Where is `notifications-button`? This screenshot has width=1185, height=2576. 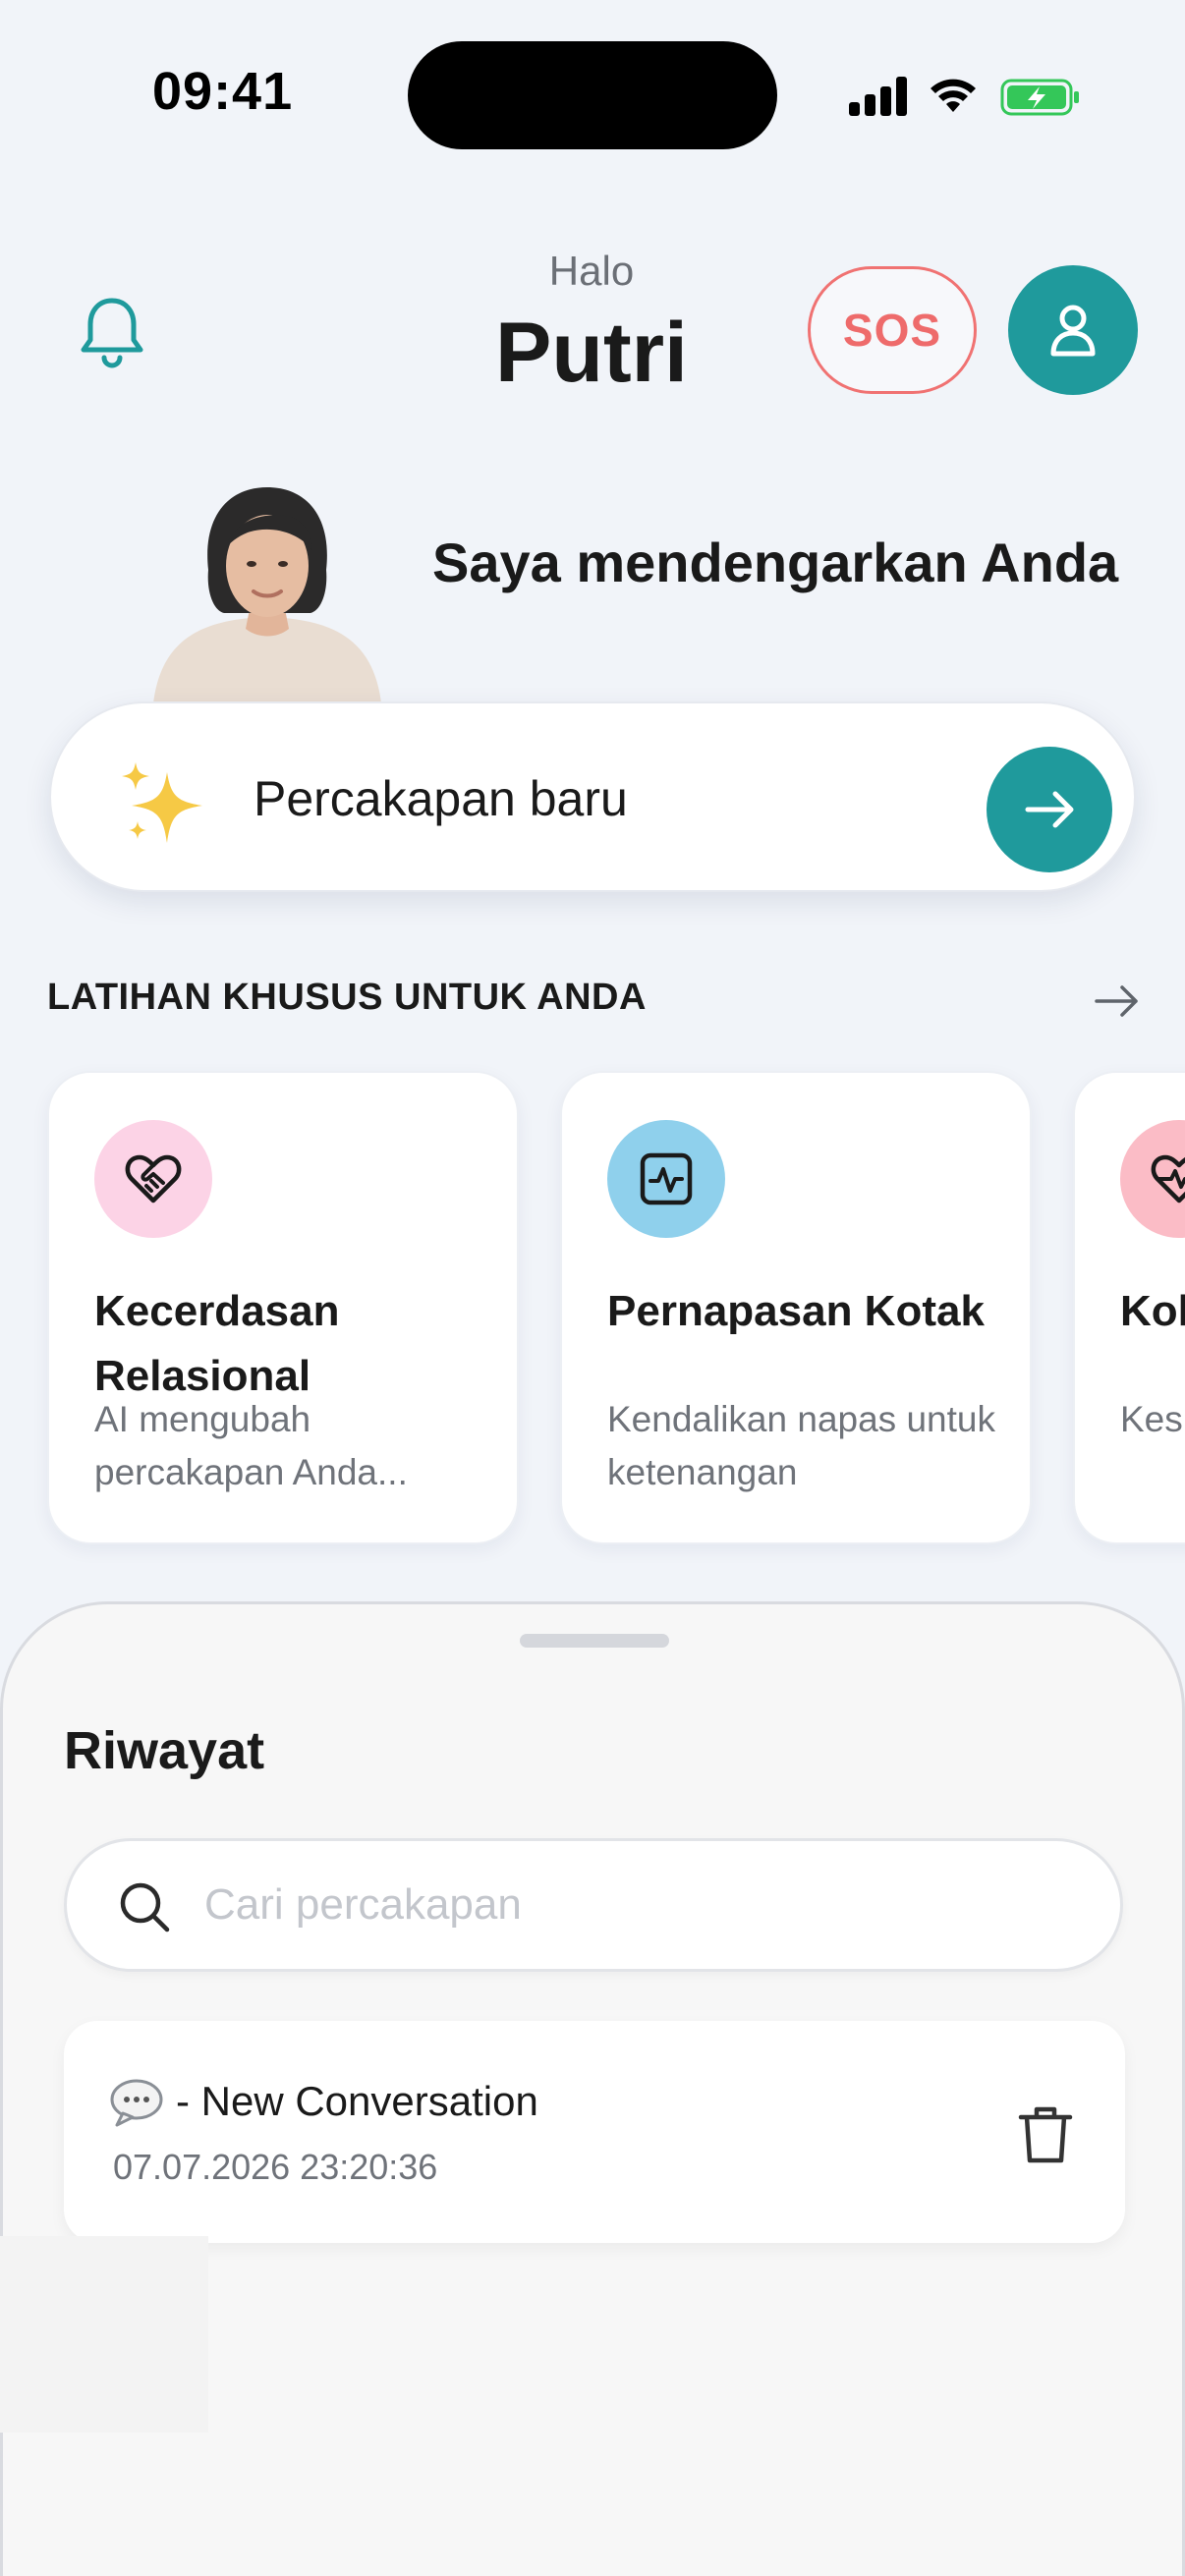
notifications-button is located at coordinates (112, 330).